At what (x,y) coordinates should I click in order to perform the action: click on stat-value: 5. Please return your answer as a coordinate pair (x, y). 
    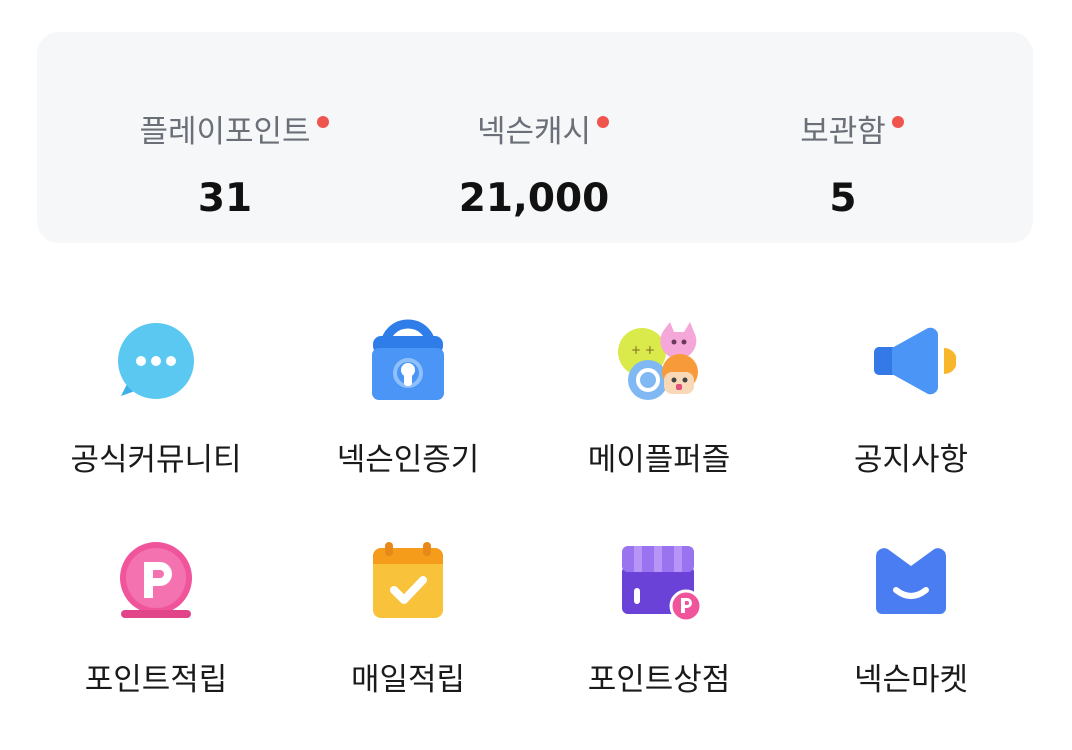
    Looking at the image, I should click on (843, 198).